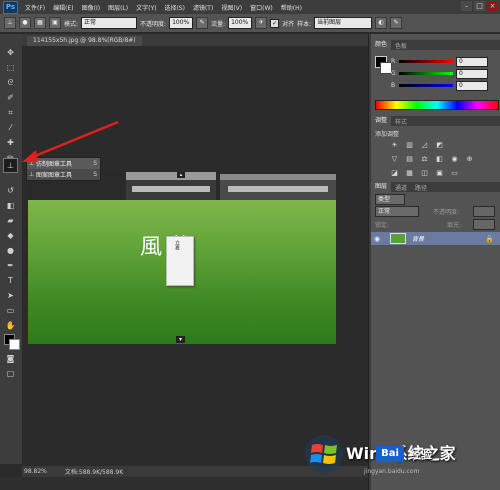 The width and height of the screenshot is (500, 490). Describe the element at coordinates (109, 23) in the screenshot. I see `mode-select: 正常` at that location.